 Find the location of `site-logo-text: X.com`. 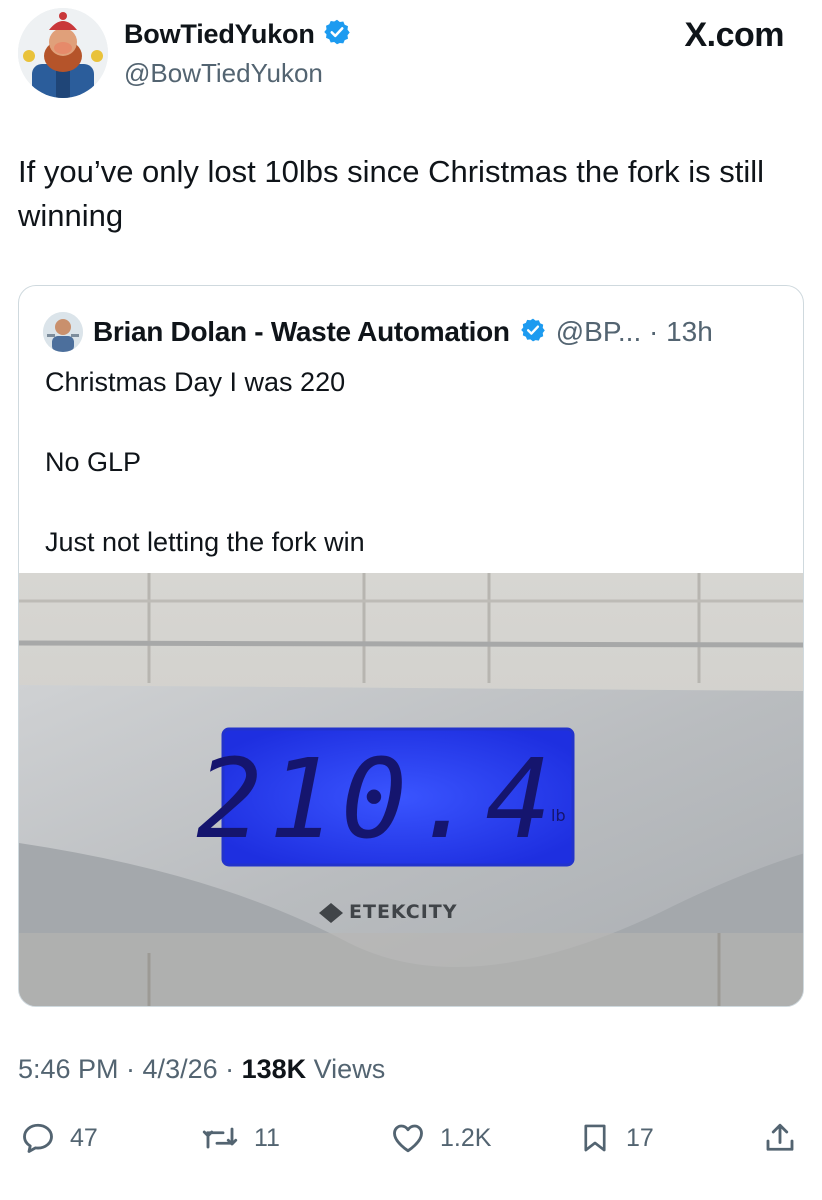

site-logo-text: X.com is located at coordinates (734, 35).